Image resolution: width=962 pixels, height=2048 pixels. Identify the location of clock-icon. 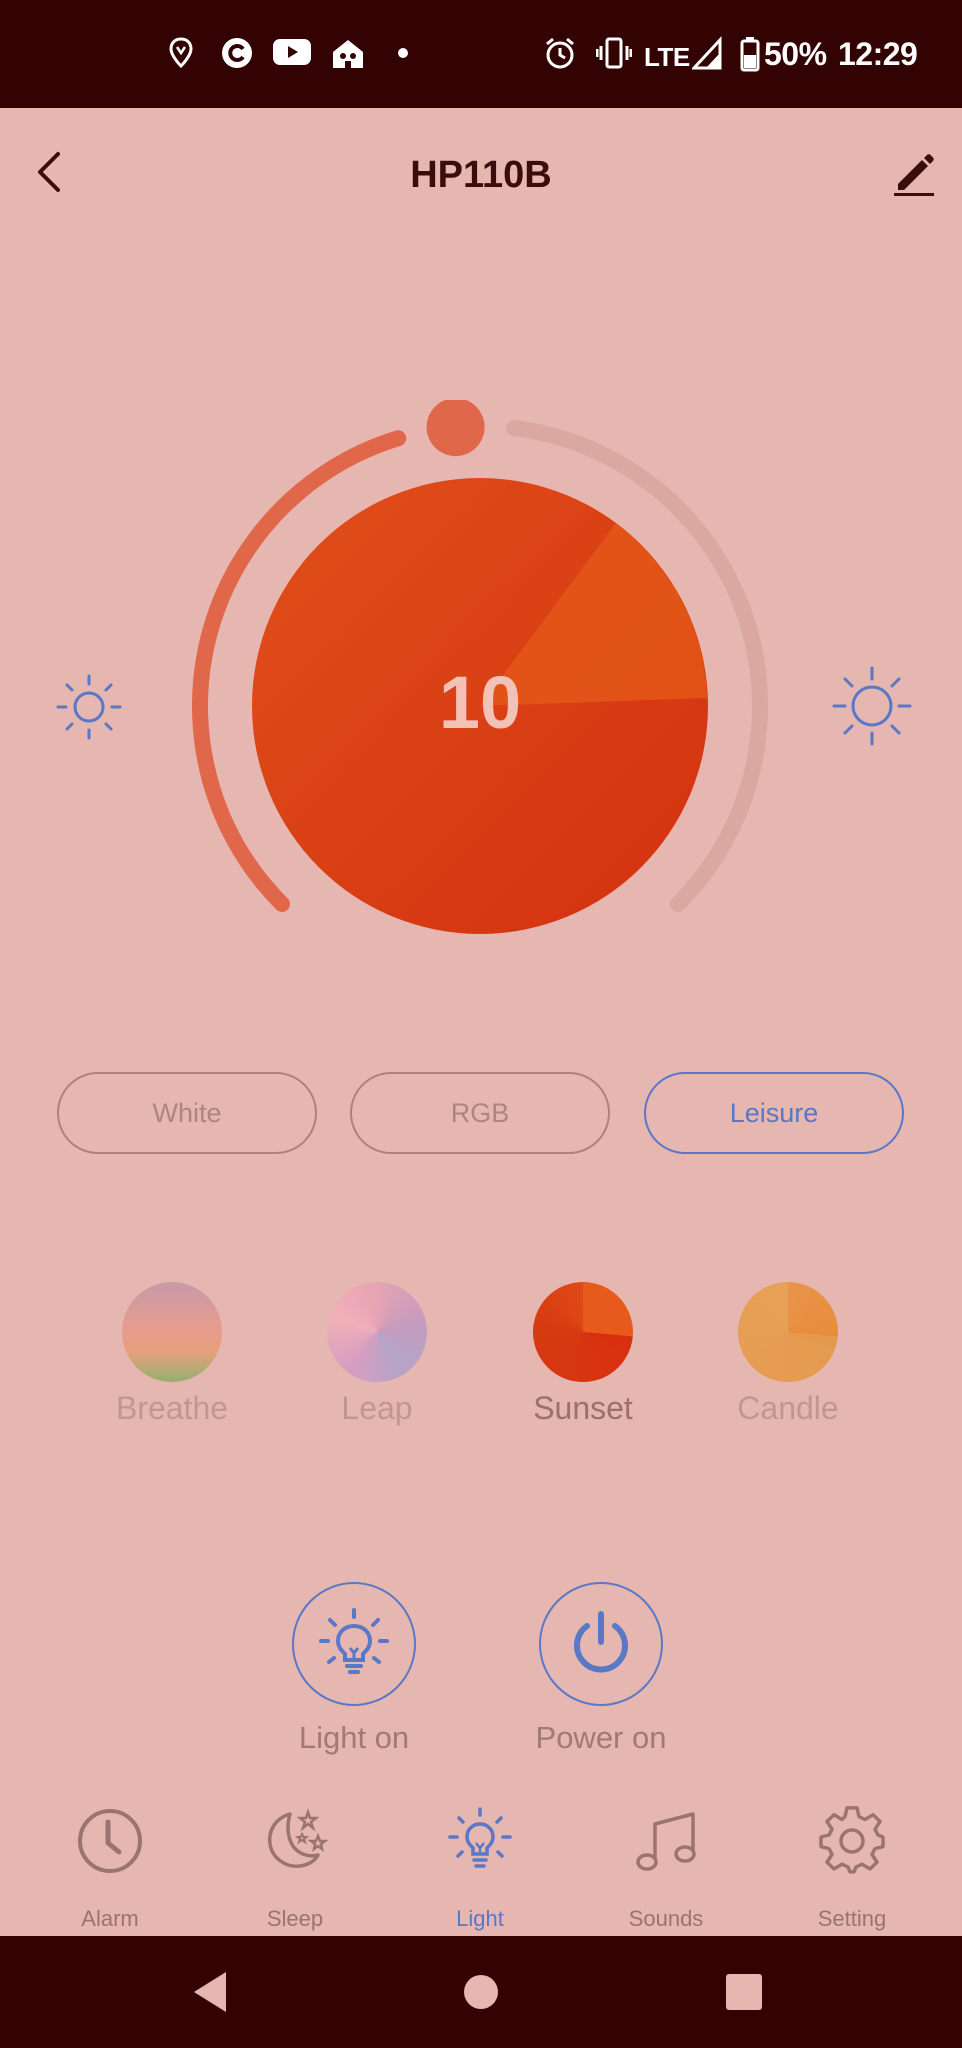
(110, 1841).